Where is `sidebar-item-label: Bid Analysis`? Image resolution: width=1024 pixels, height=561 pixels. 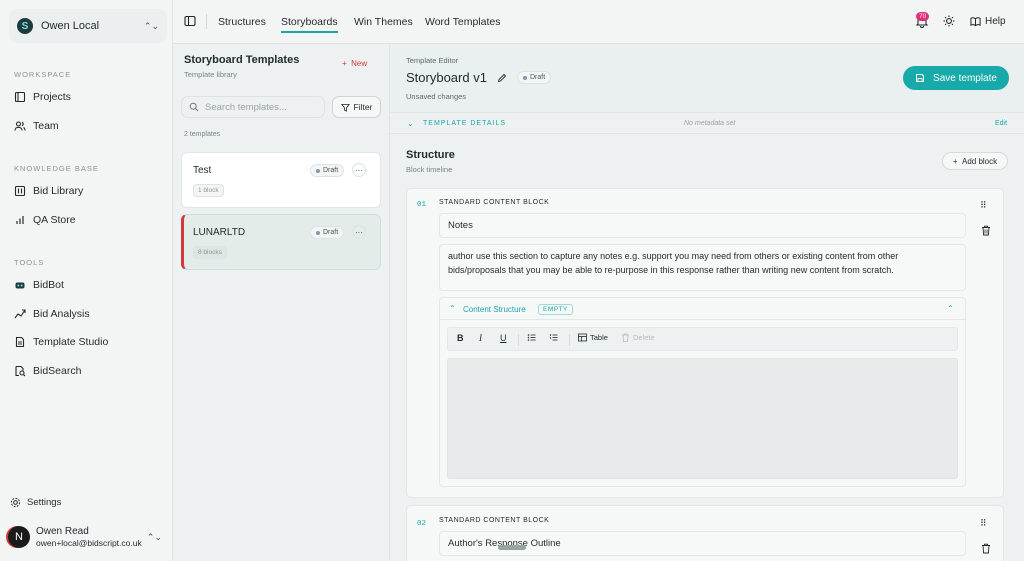
sidebar-item-label: Bid Analysis is located at coordinates (61, 314).